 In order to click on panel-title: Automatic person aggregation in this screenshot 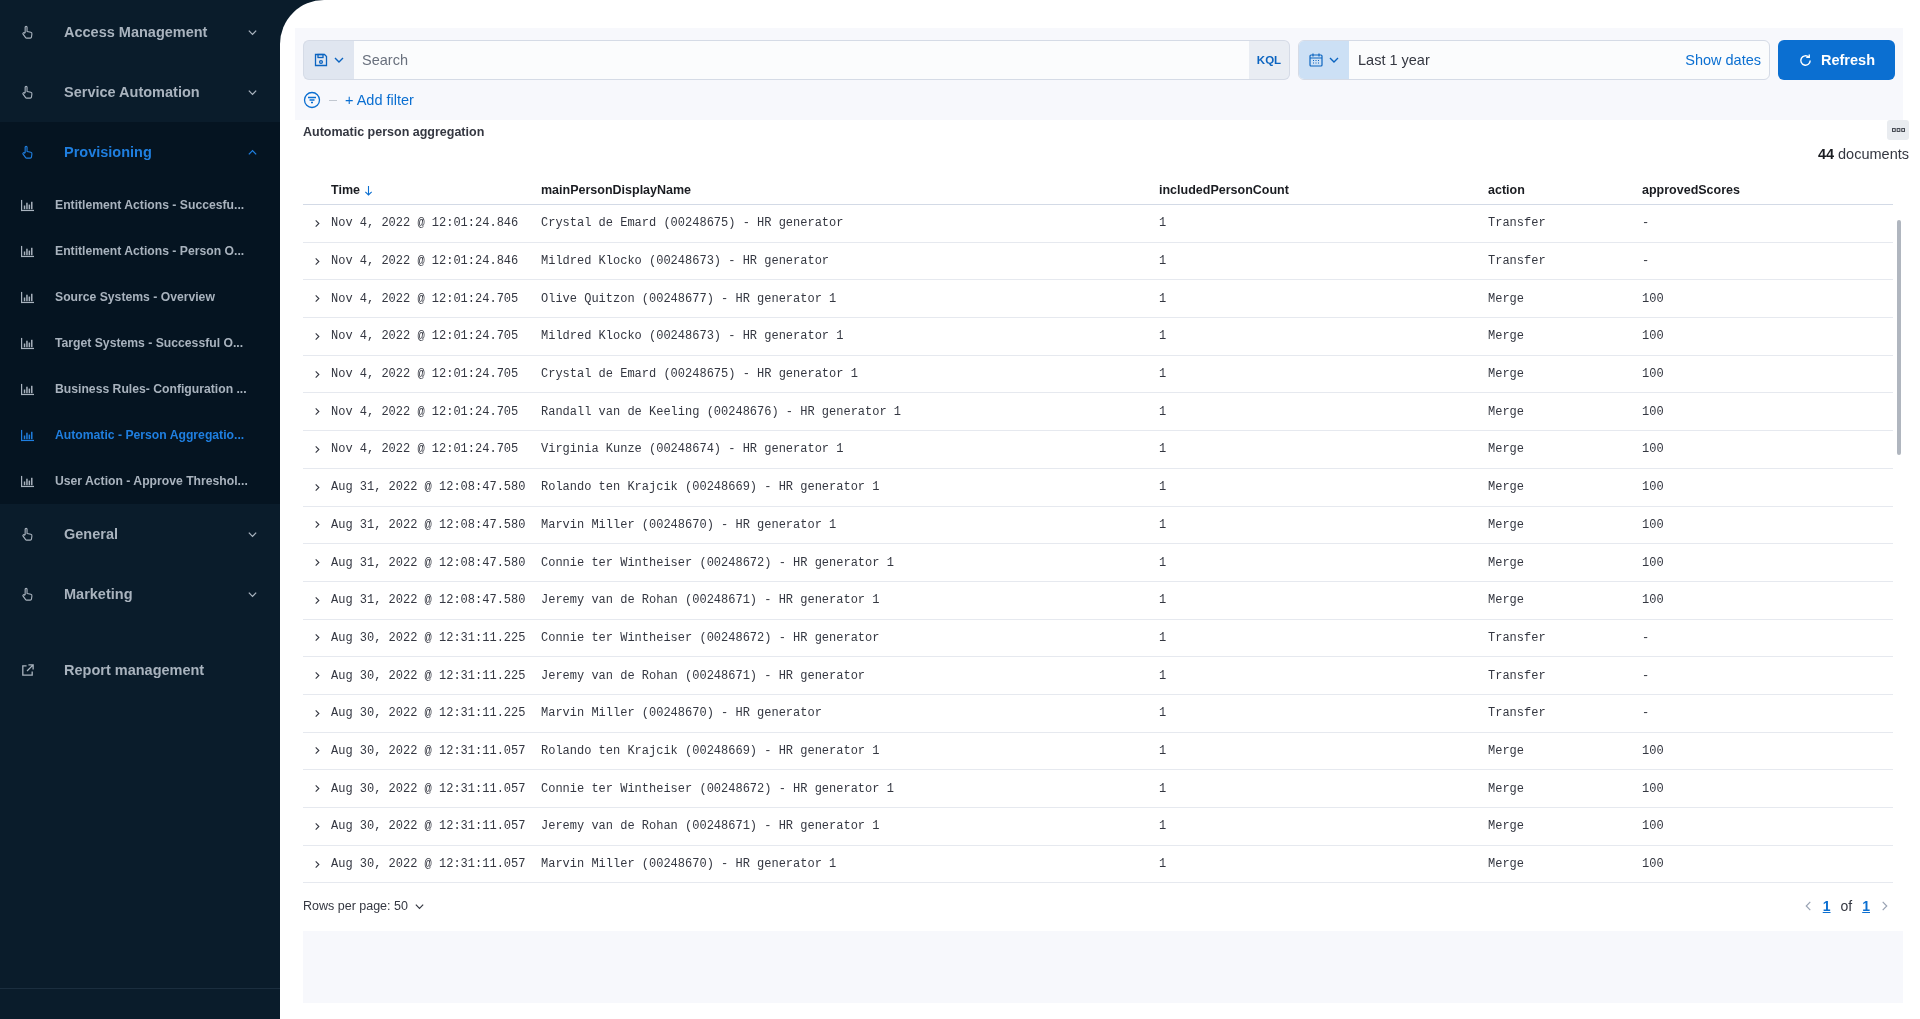, I will do `click(394, 132)`.